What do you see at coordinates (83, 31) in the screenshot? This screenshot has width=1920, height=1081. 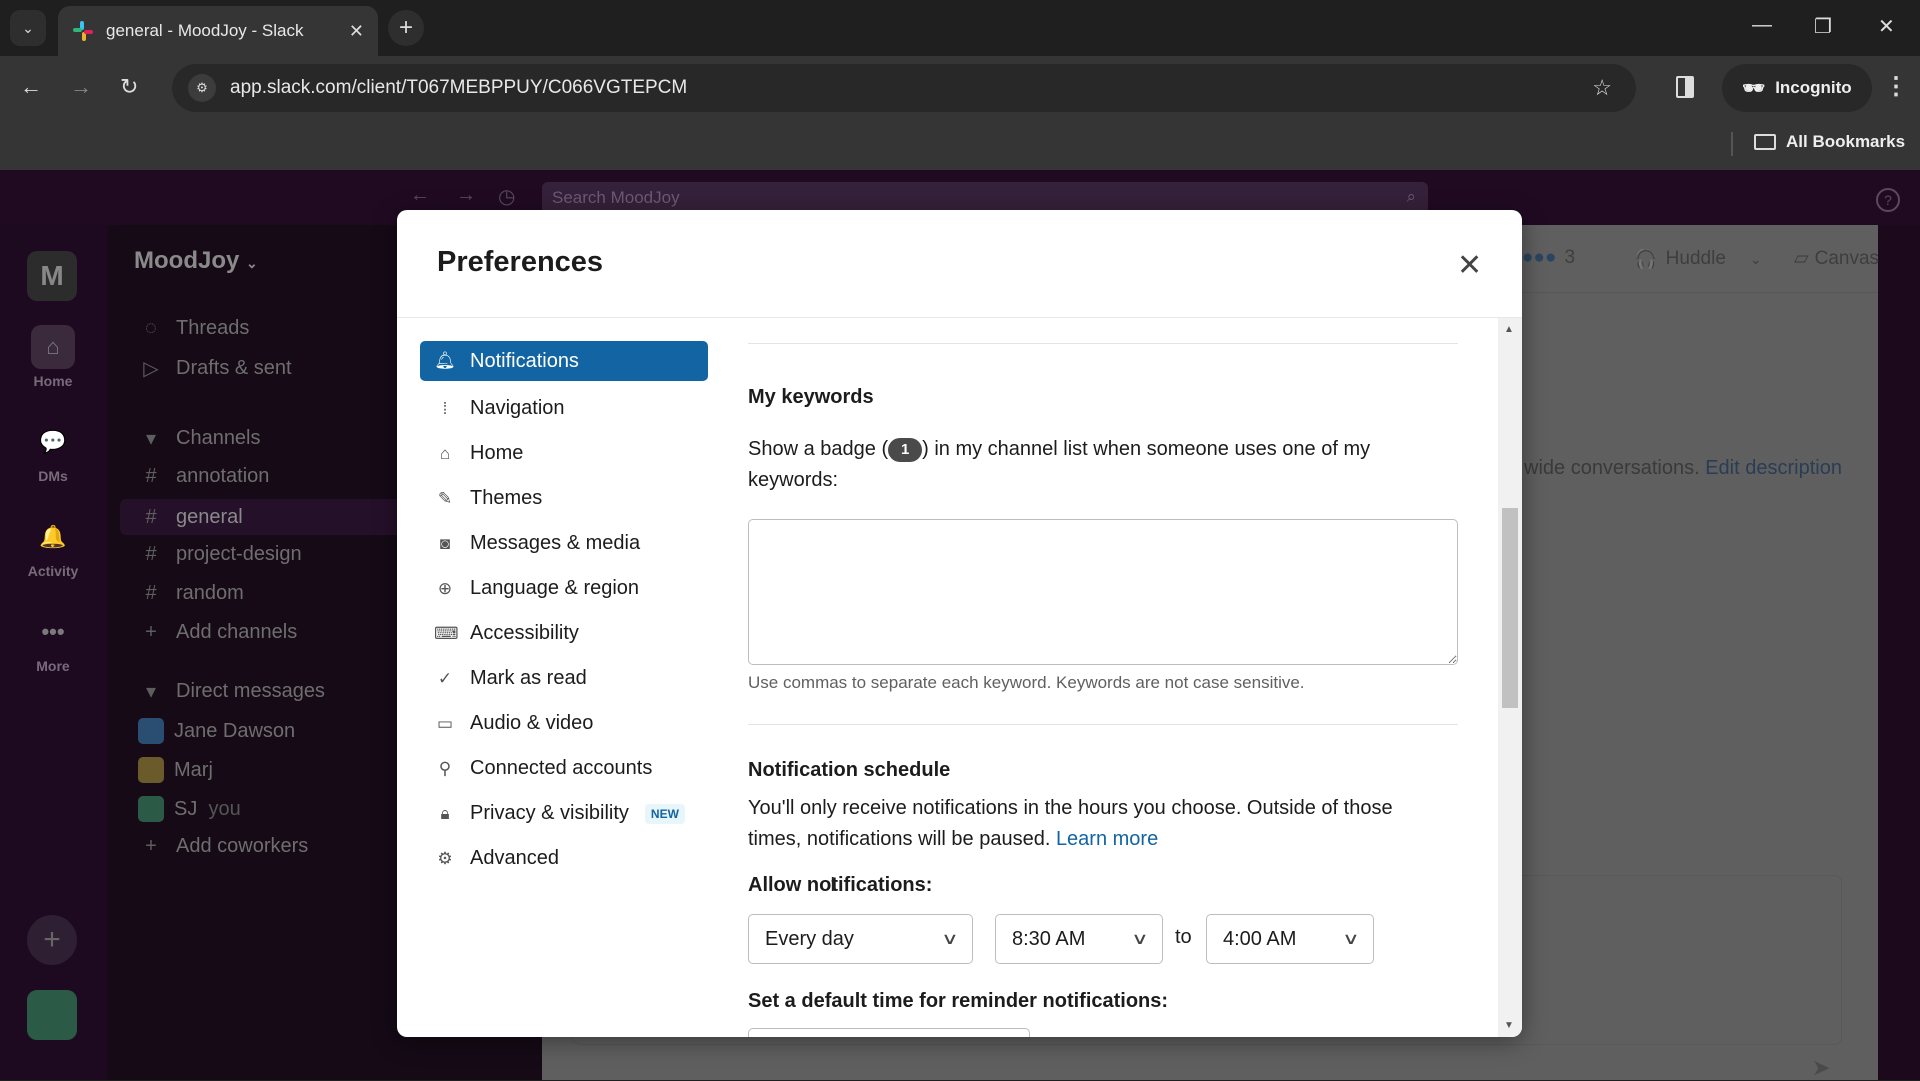 I see `slack-logo-icon` at bounding box center [83, 31].